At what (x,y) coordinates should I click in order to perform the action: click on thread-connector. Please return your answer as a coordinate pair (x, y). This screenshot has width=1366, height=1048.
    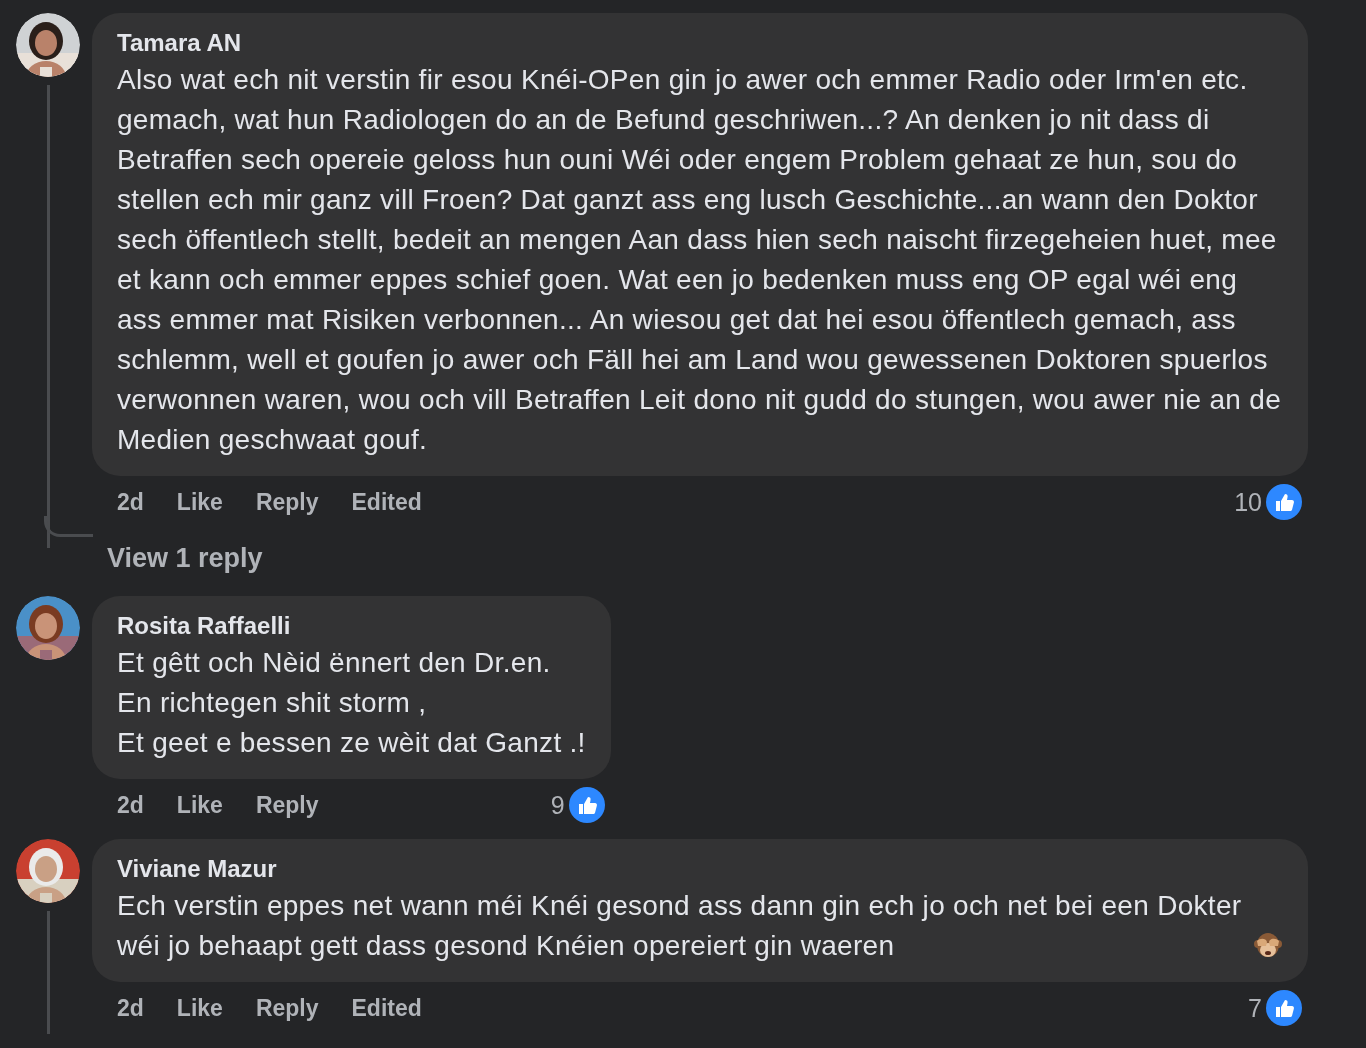
    Looking at the image, I should click on (68, 526).